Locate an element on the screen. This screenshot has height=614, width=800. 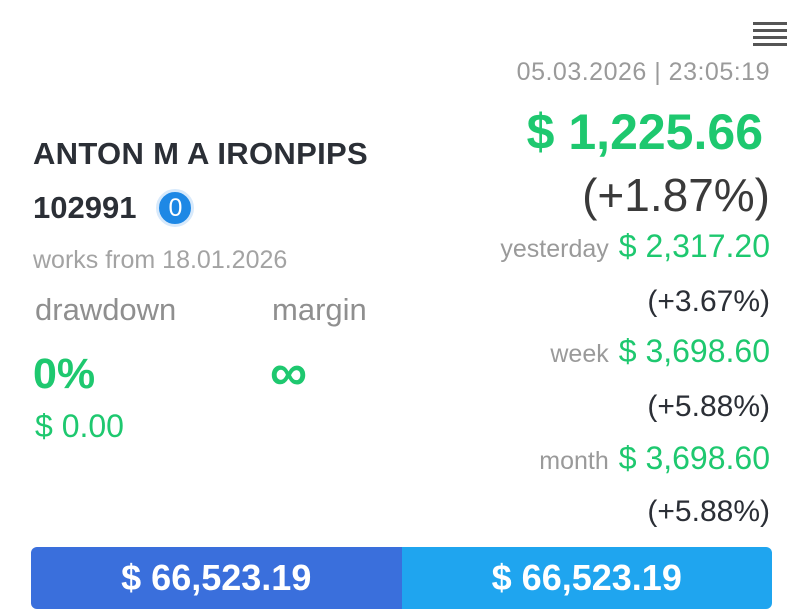
account-id-row: 102991 0 is located at coordinates (114, 208).